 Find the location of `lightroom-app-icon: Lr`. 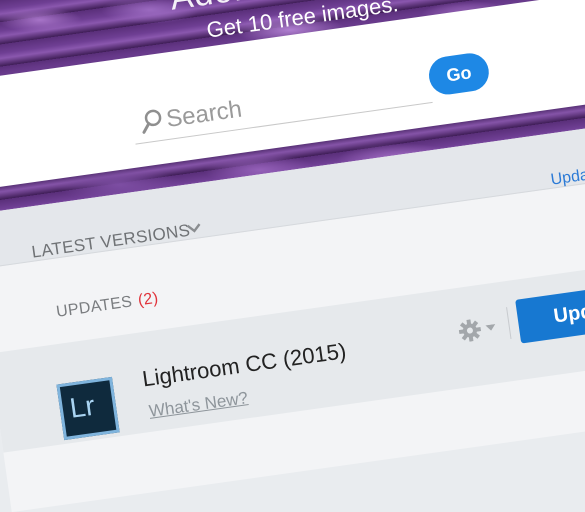

lightroom-app-icon: Lr is located at coordinates (88, 408).